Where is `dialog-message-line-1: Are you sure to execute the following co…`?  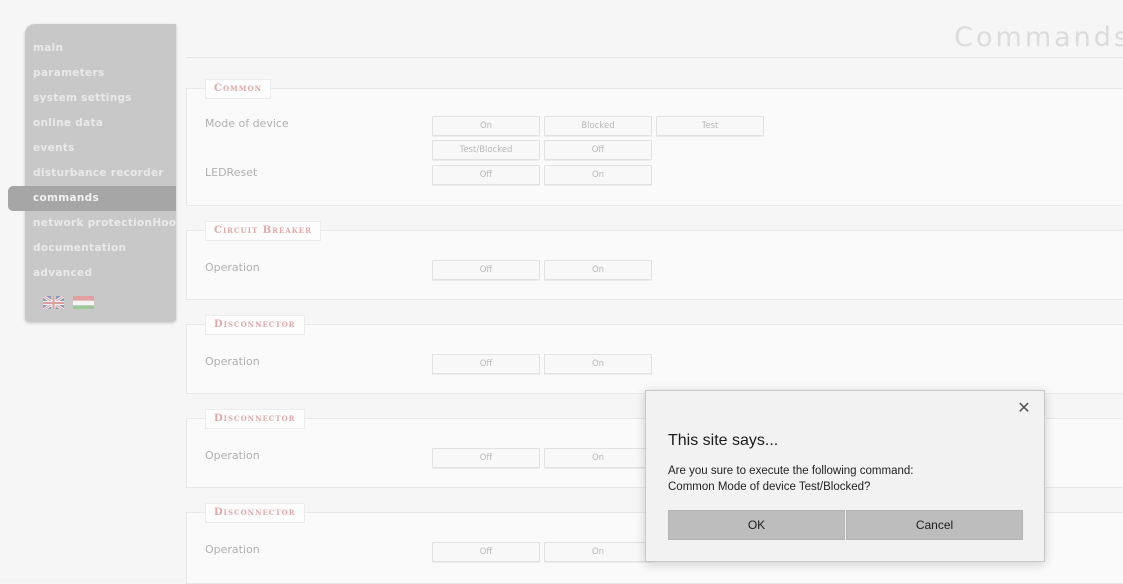
dialog-message-line-1: Are you sure to execute the following co… is located at coordinates (791, 471).